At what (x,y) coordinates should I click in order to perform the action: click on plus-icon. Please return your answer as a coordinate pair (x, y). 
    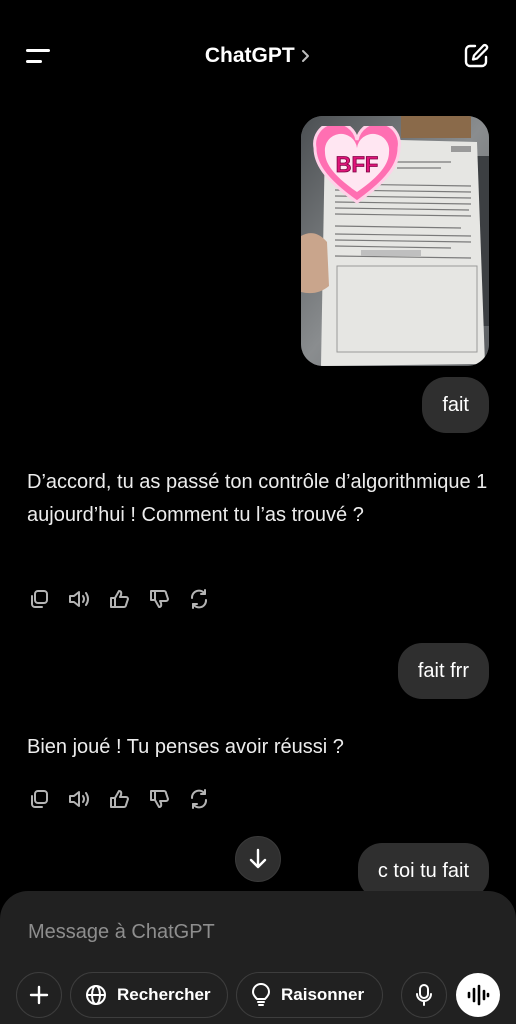
    Looking at the image, I should click on (39, 995).